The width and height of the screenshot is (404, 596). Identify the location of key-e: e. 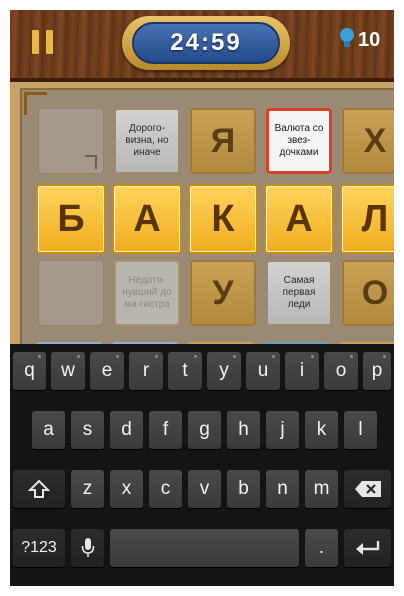
(107, 371).